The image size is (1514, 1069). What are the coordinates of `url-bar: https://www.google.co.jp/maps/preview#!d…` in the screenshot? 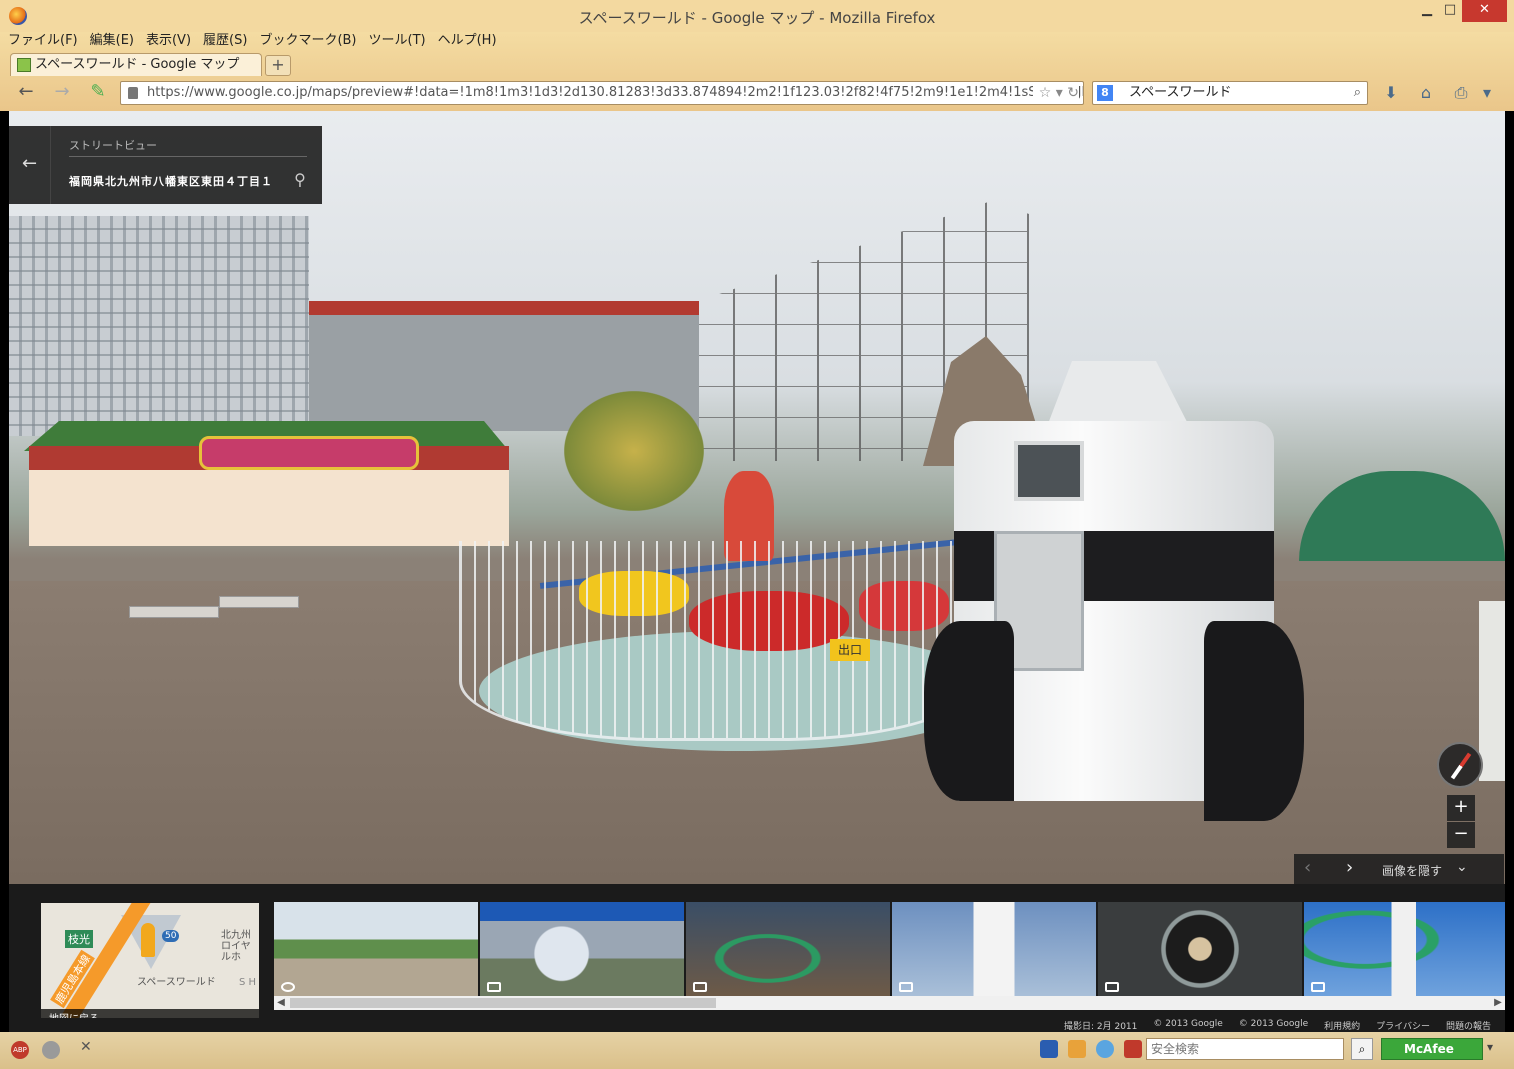 It's located at (602, 93).